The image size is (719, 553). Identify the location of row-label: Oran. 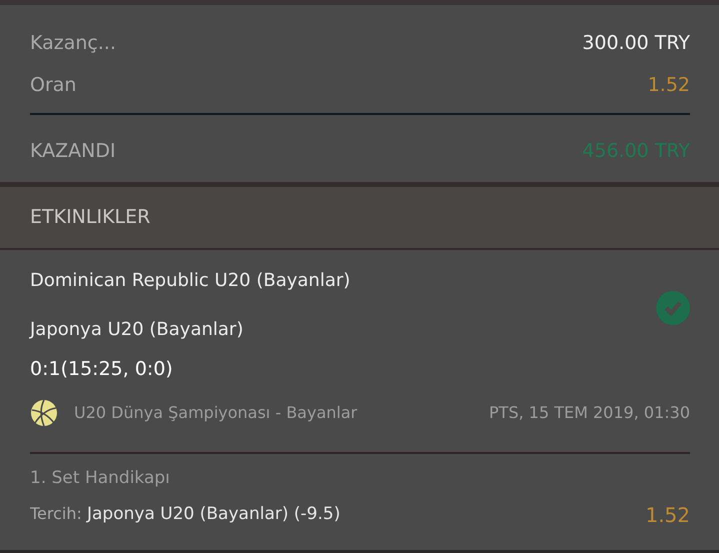
(53, 85).